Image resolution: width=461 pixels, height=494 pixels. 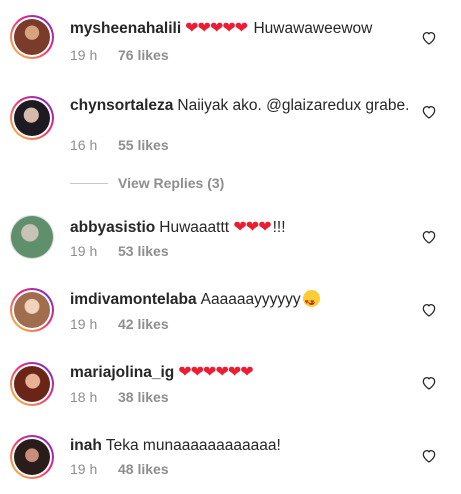 What do you see at coordinates (293, 105) in the screenshot?
I see `comment-body: Naiiyak ako. @glaizaredux grabe.` at bounding box center [293, 105].